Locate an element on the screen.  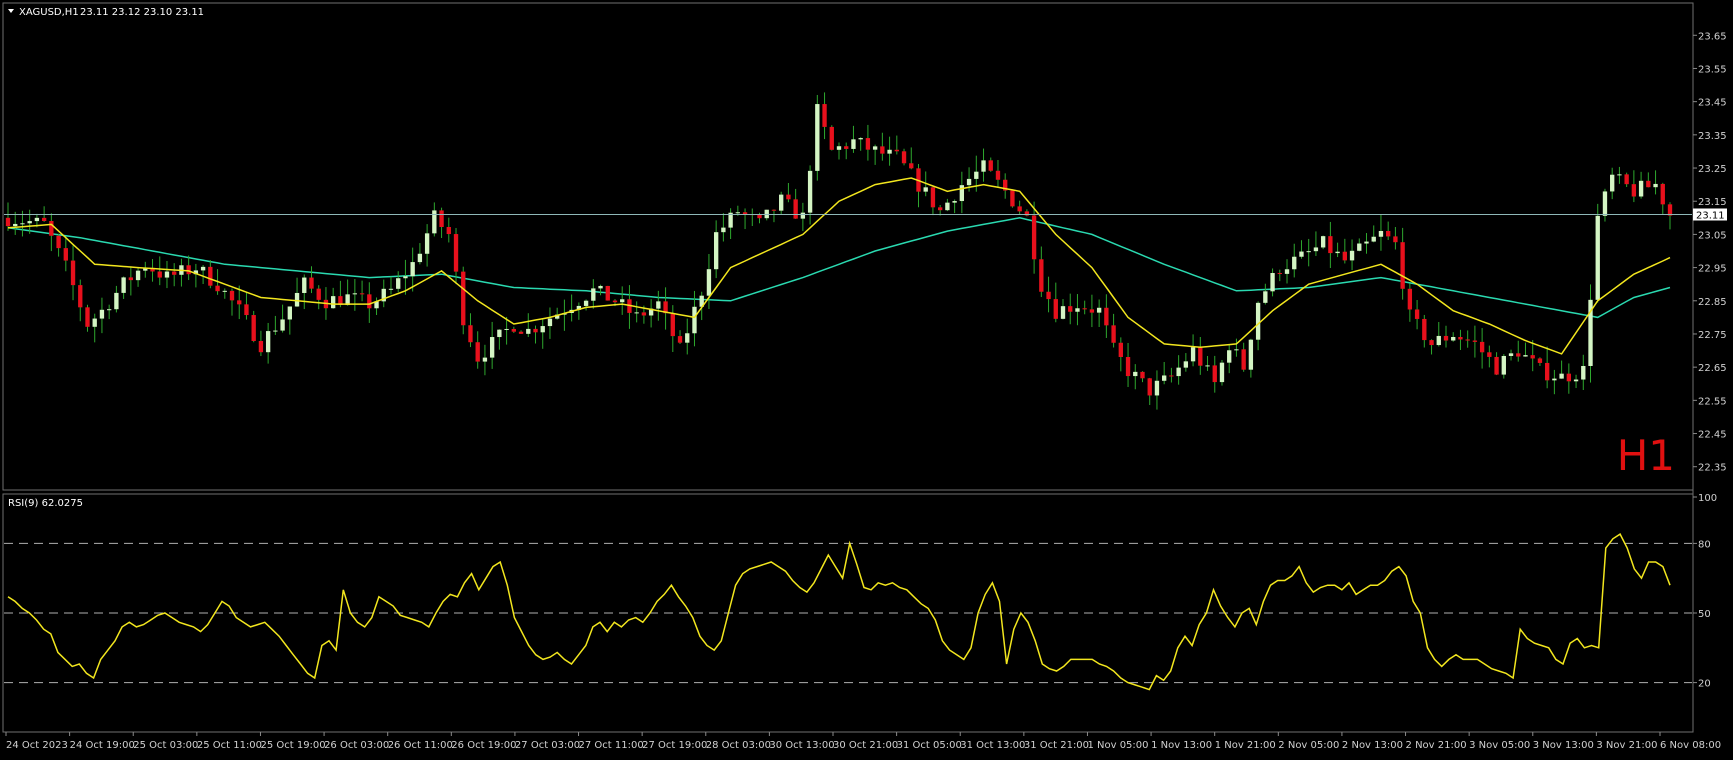
time-tick-label: 27 Oct 11:00 is located at coordinates (611, 745).